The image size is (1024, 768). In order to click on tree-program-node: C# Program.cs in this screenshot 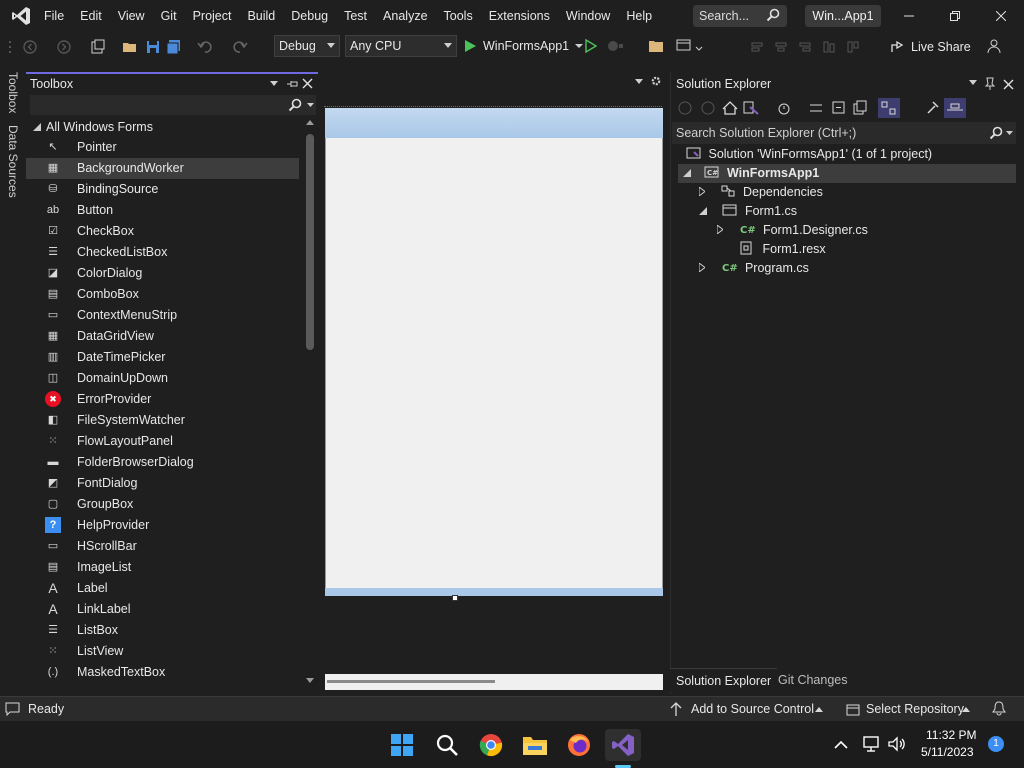, I will do `click(753, 268)`.